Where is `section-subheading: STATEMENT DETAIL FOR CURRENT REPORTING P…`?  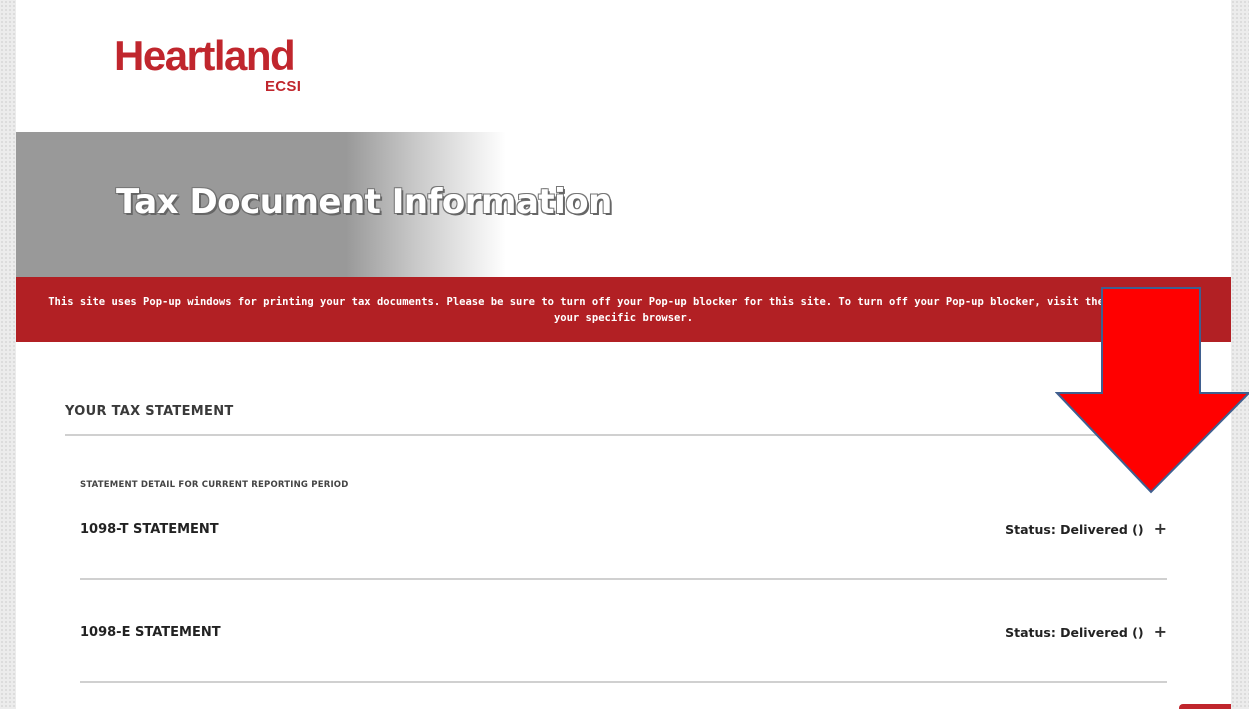 section-subheading: STATEMENT DETAIL FOR CURRENT REPORTING P… is located at coordinates (214, 485).